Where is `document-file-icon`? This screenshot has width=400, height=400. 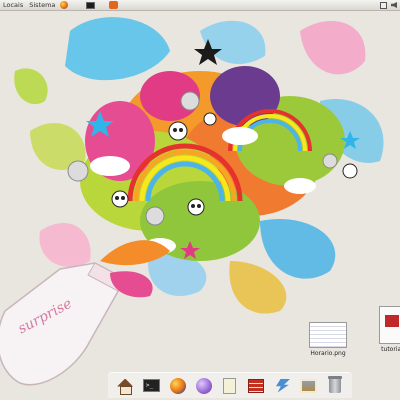
document-file-icon is located at coordinates (389, 325).